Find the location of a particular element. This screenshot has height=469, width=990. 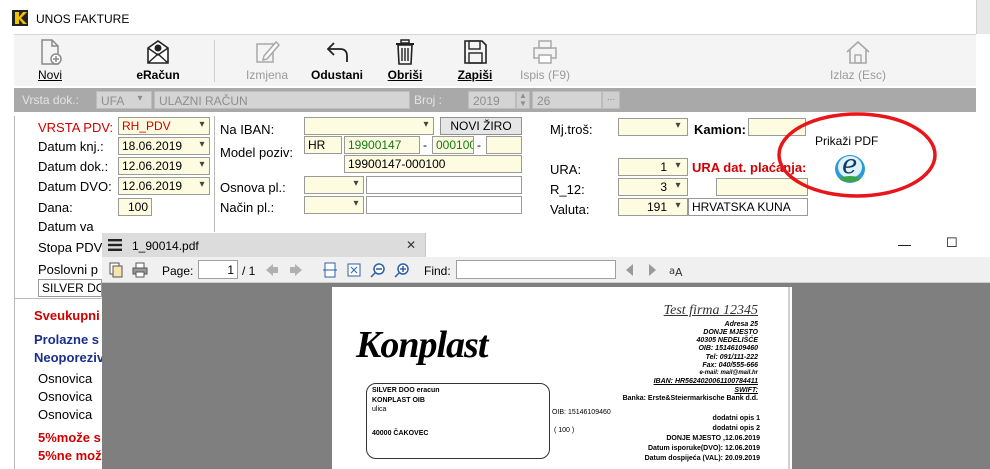

zoom-out-icon is located at coordinates (378, 270).